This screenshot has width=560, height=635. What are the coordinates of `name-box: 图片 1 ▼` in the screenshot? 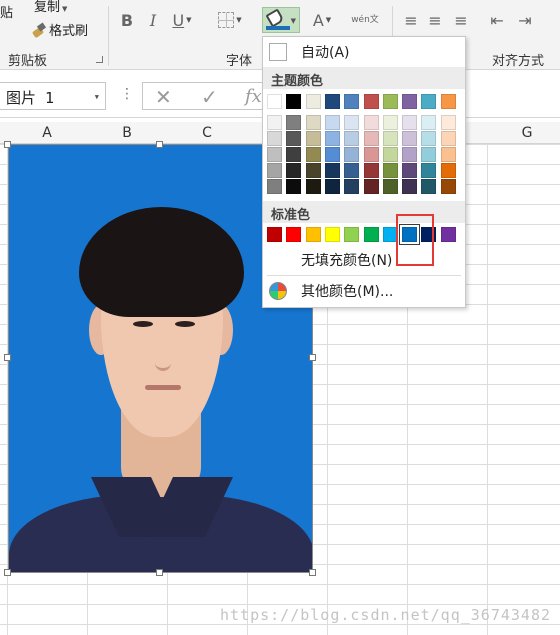 It's located at (53, 96).